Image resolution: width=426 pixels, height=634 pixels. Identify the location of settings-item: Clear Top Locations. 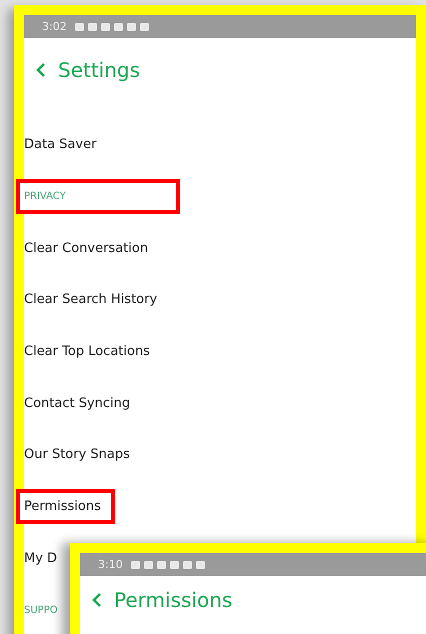
(87, 352).